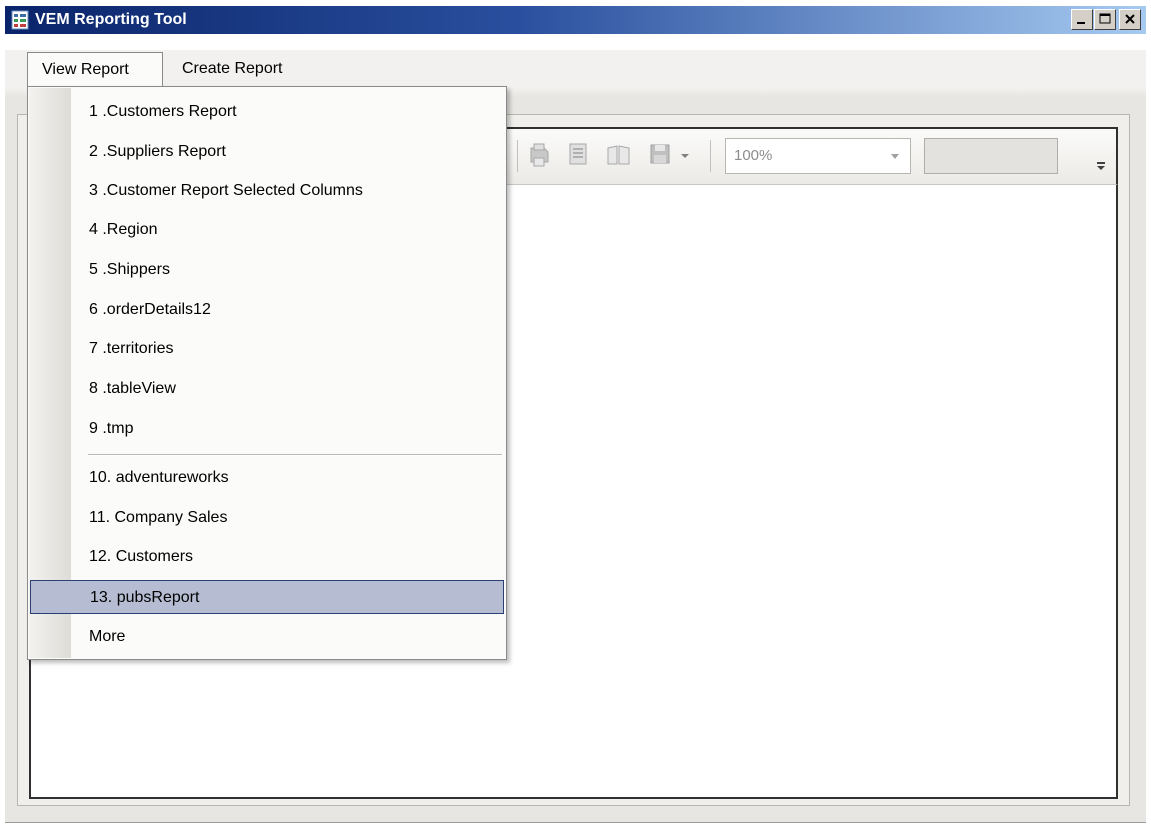 The height and width of the screenshot is (827, 1151). What do you see at coordinates (1101, 166) in the screenshot?
I see `toolbar-overflow-icon` at bounding box center [1101, 166].